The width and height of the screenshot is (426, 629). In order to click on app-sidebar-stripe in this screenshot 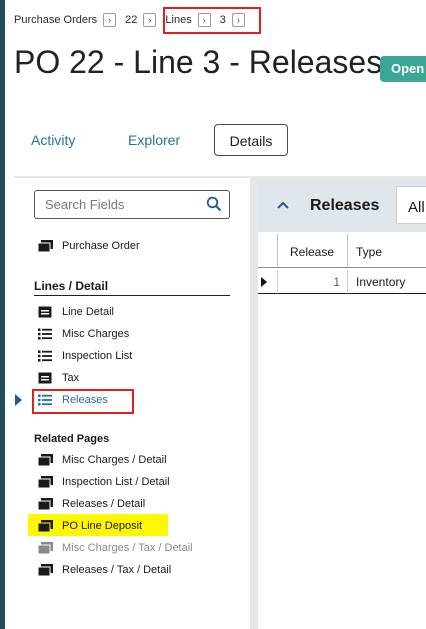, I will do `click(2, 314)`.